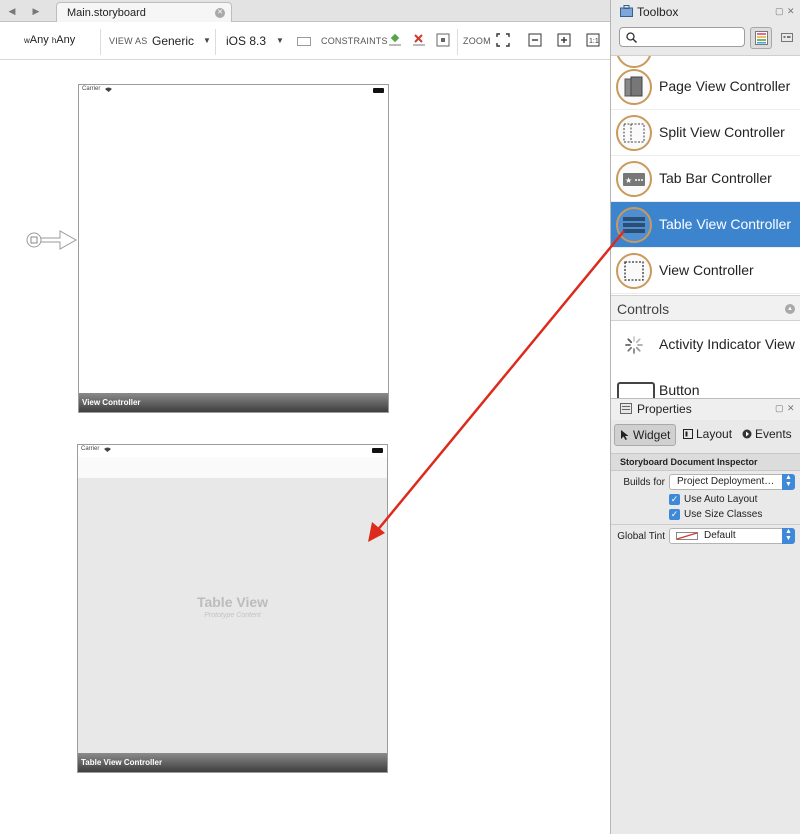  I want to click on document-tab-bar: ◀ ▶ Main.storyboard ✕, so click(305, 11).